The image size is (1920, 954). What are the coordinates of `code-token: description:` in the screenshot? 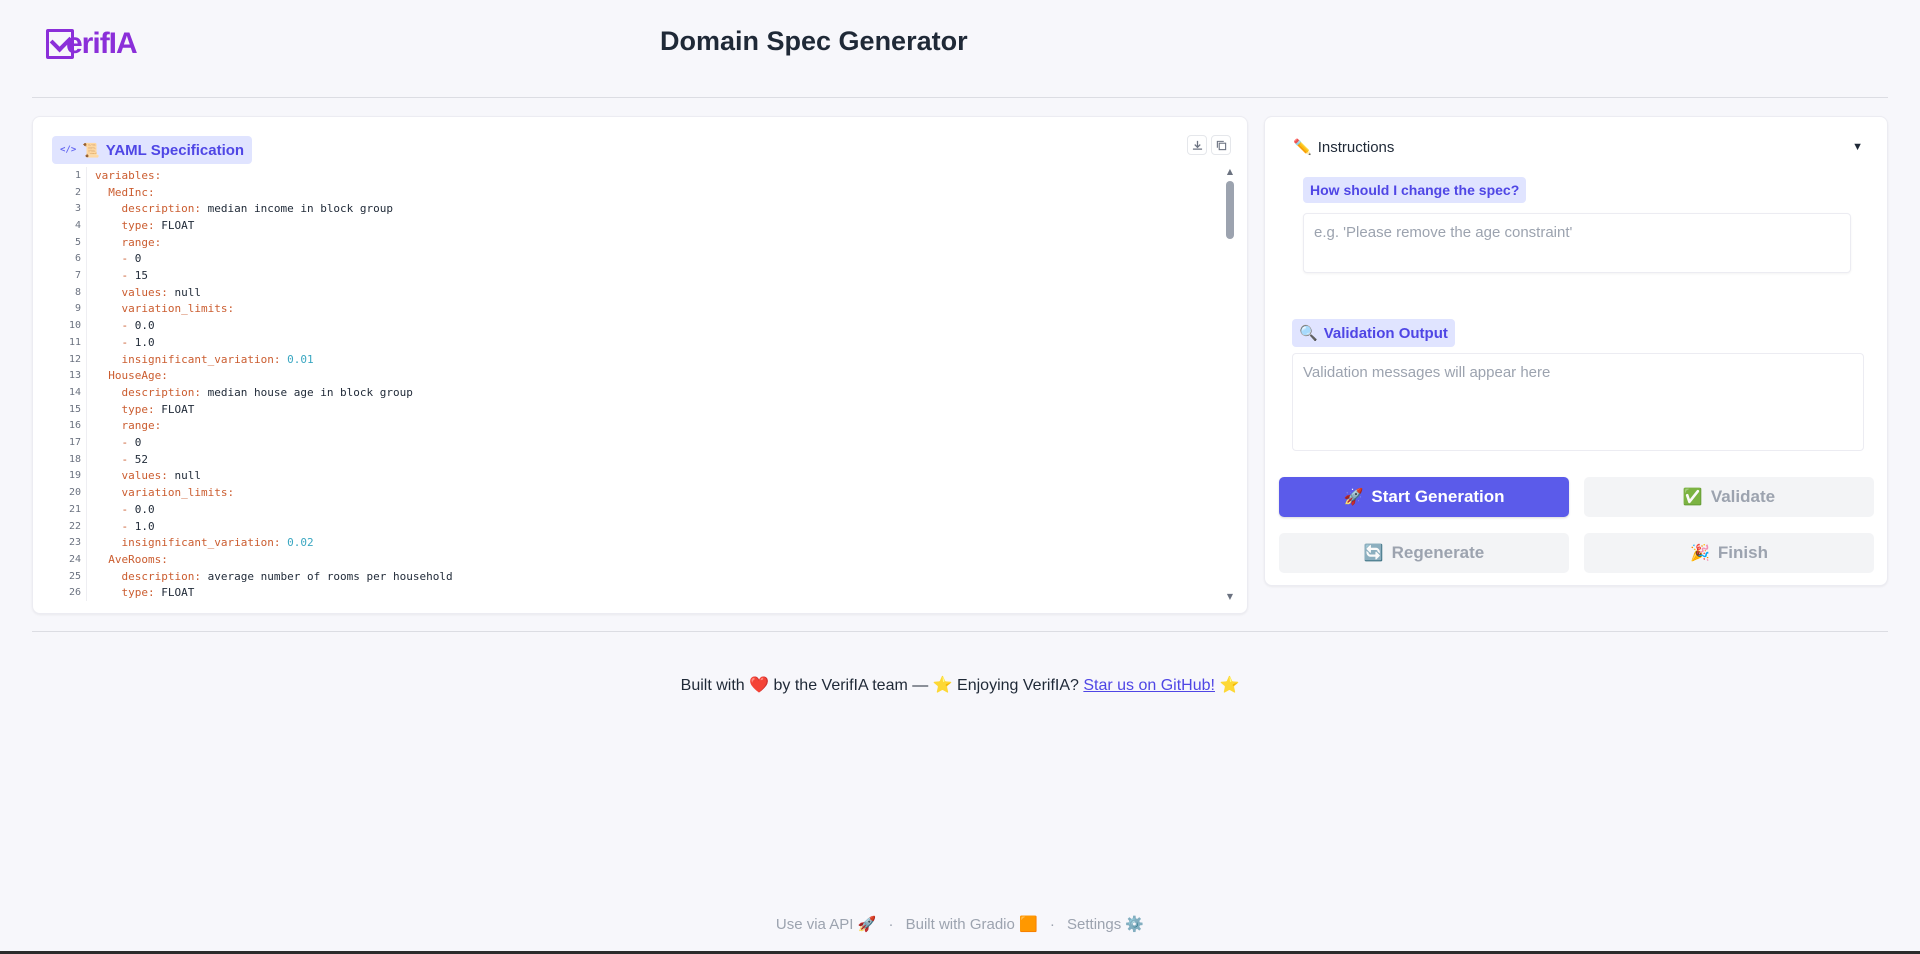 It's located at (161, 576).